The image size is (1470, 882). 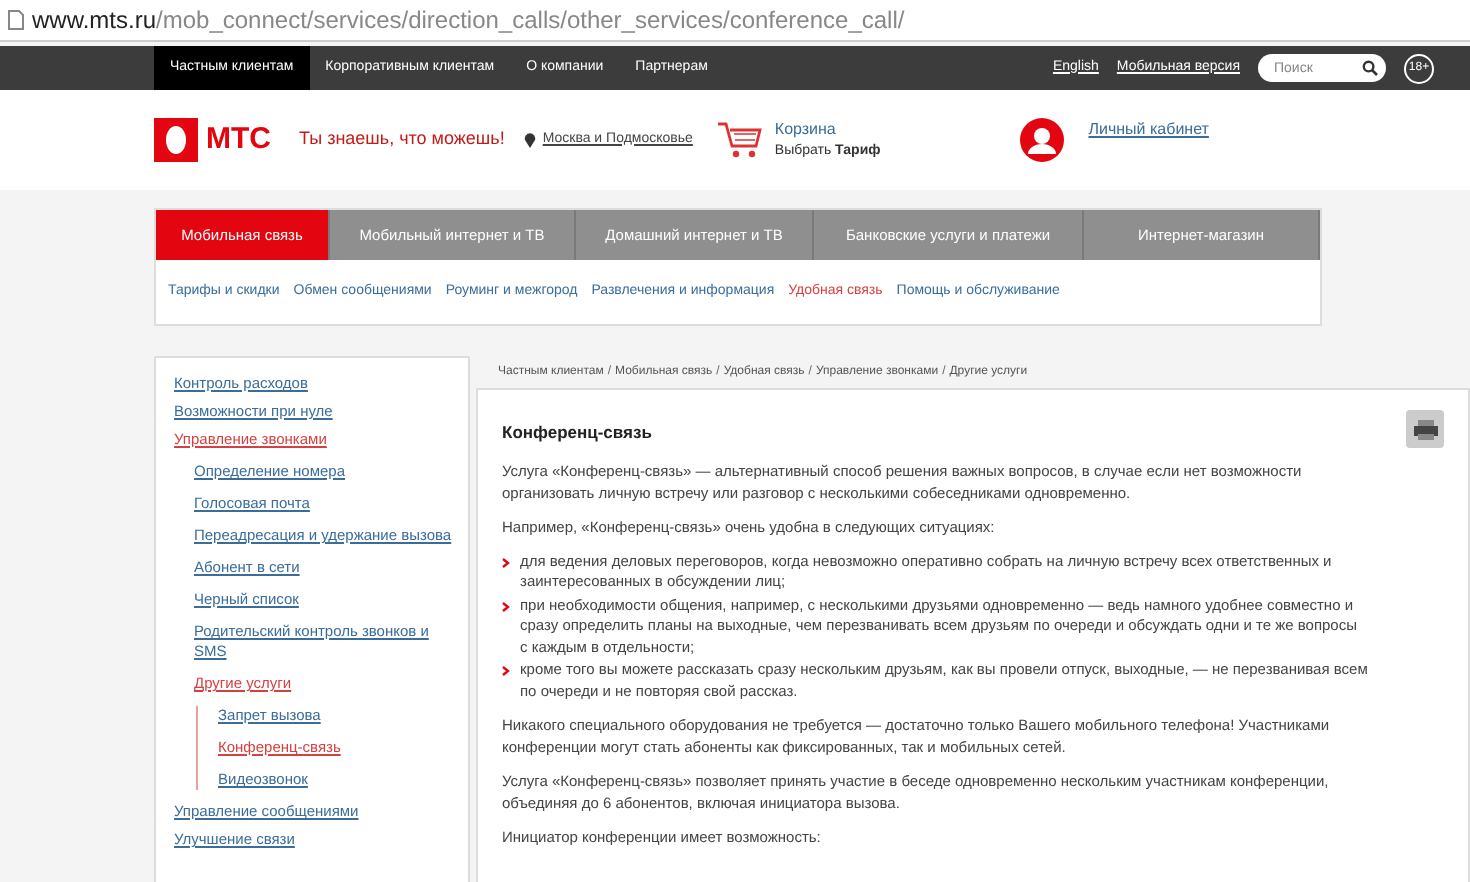 What do you see at coordinates (402, 139) in the screenshot?
I see `slogan: Ты знаешь, что можешь!` at bounding box center [402, 139].